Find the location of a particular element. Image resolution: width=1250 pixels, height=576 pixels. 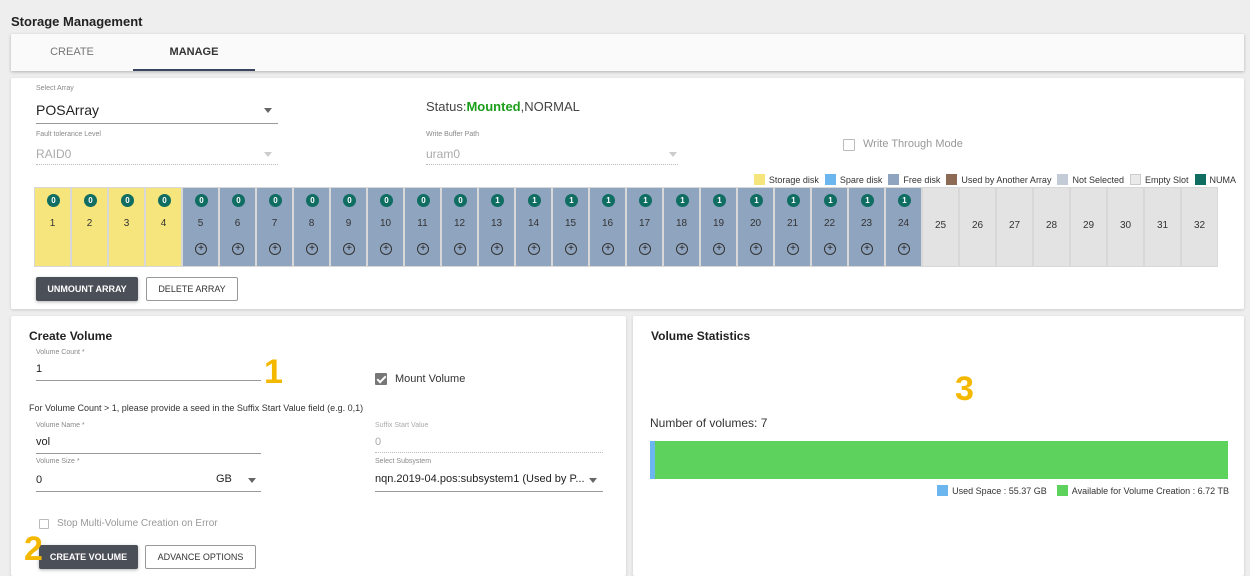

slot-number: 16 is located at coordinates (607, 223).